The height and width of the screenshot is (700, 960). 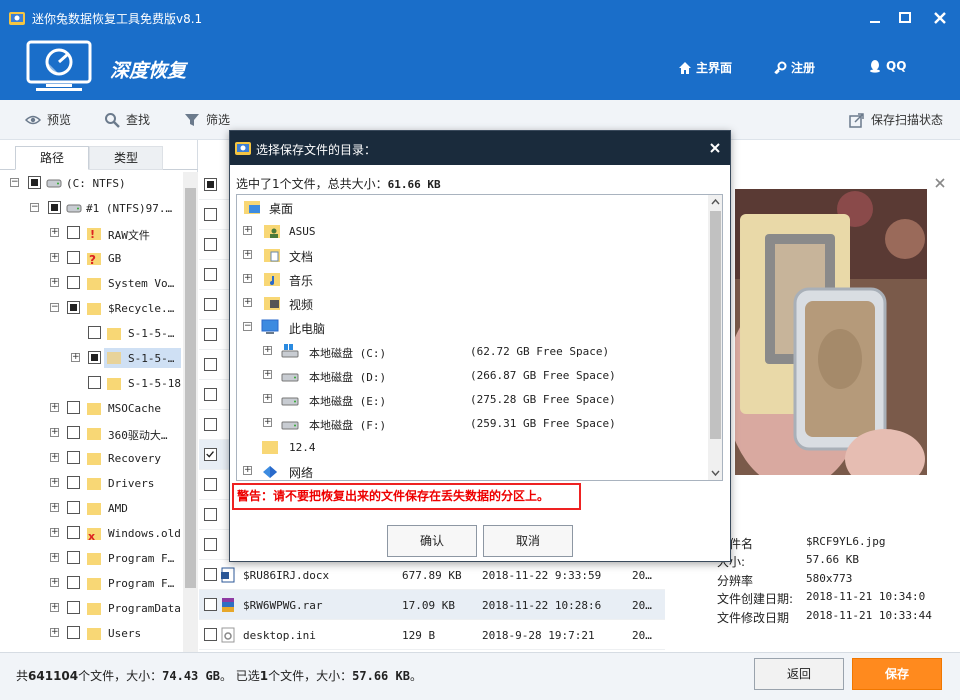 What do you see at coordinates (472, 469) in the screenshot?
I see `dir-row-network: + 网络` at bounding box center [472, 469].